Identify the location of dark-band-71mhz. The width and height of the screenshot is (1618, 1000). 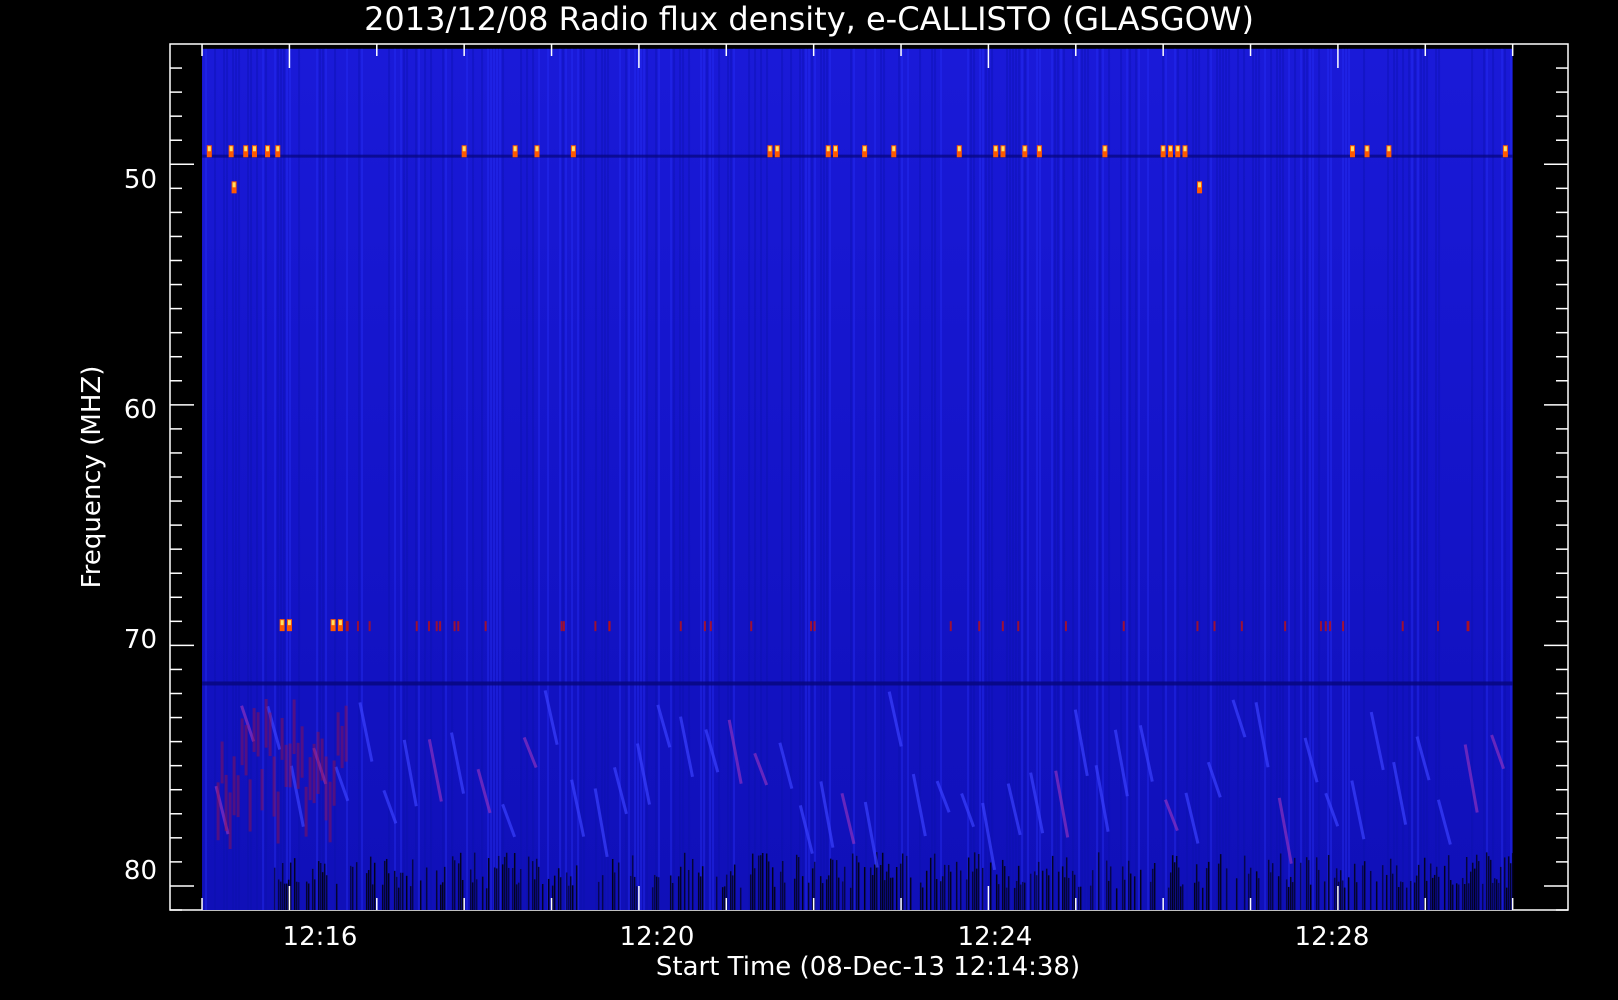
(857, 683).